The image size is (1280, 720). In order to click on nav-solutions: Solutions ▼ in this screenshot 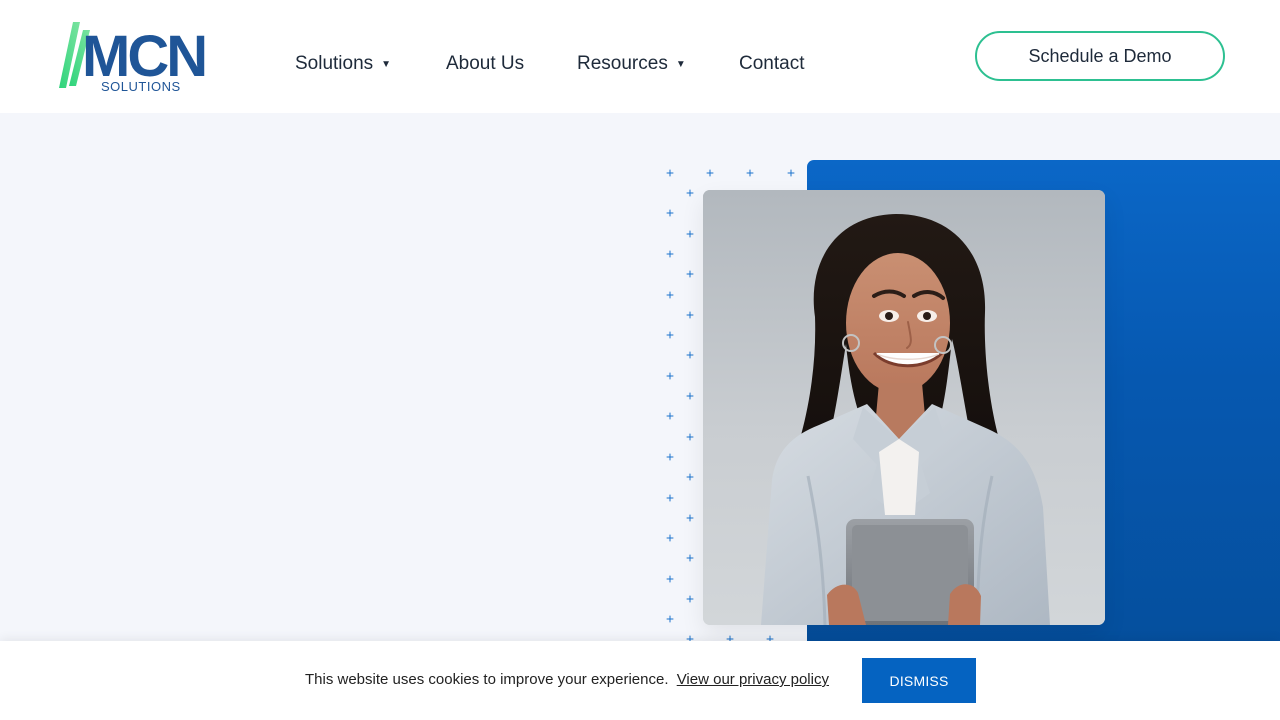, I will do `click(370, 64)`.